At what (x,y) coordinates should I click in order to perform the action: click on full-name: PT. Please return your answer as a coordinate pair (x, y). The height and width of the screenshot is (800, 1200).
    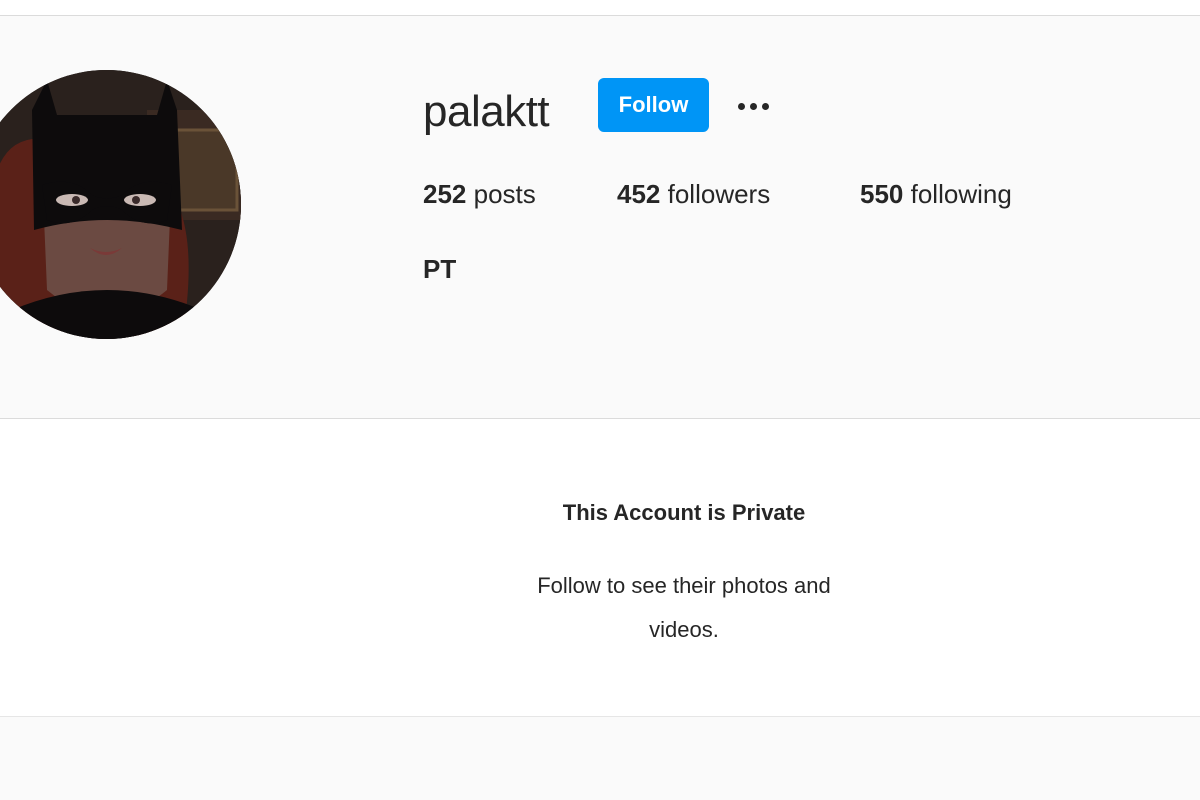
    Looking at the image, I should click on (440, 269).